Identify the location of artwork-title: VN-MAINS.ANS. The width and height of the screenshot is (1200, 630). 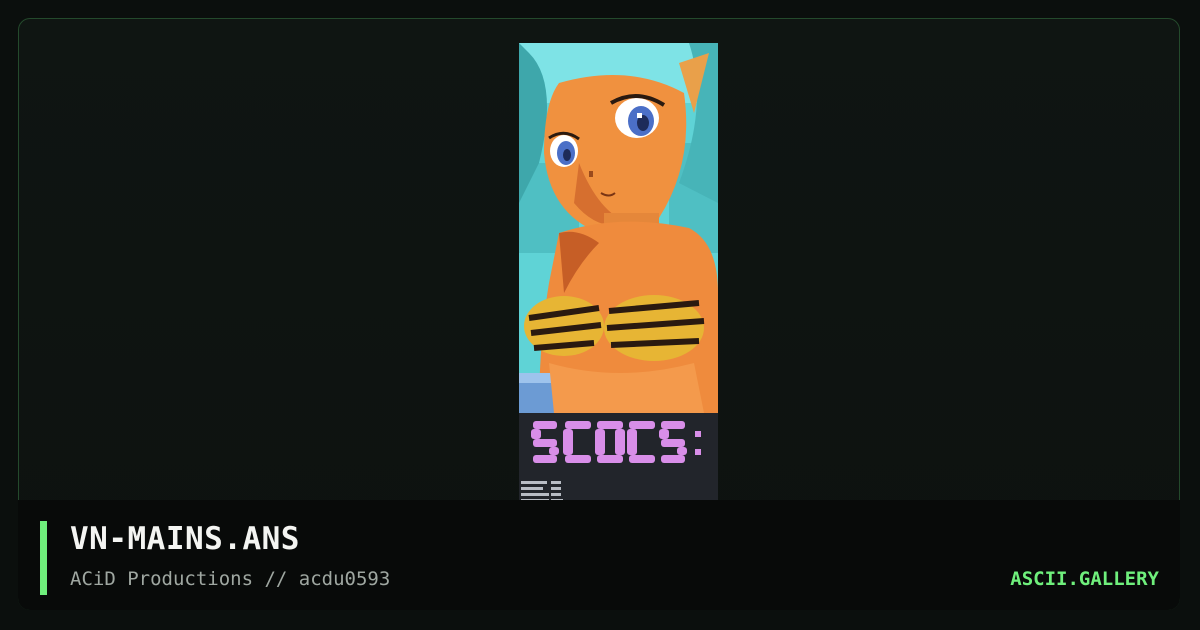
(185, 539).